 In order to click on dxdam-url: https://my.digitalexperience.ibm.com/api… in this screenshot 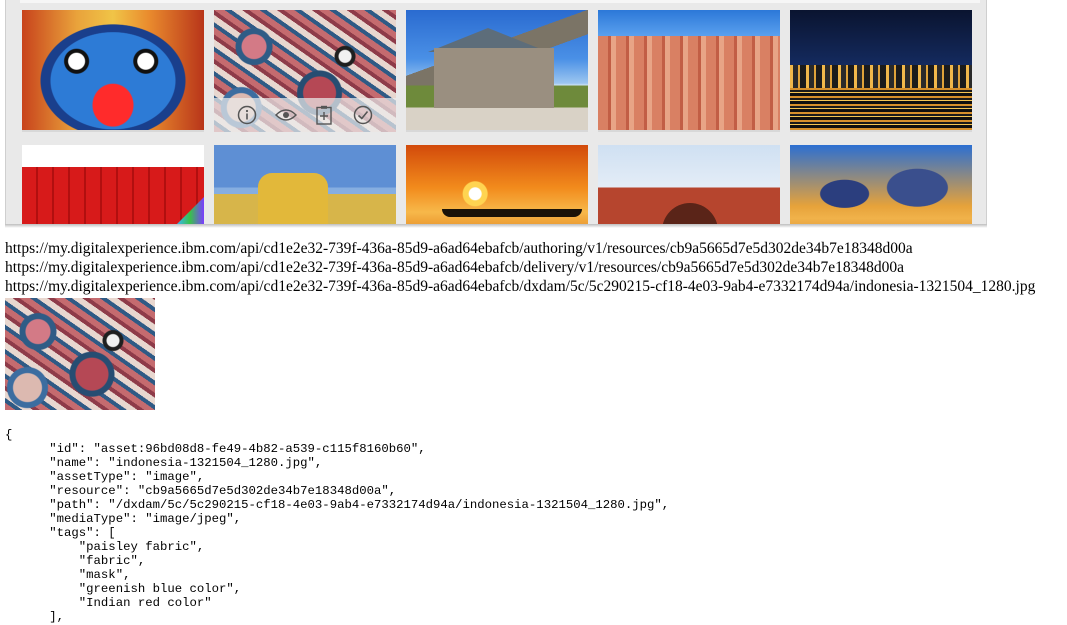, I will do `click(520, 286)`.